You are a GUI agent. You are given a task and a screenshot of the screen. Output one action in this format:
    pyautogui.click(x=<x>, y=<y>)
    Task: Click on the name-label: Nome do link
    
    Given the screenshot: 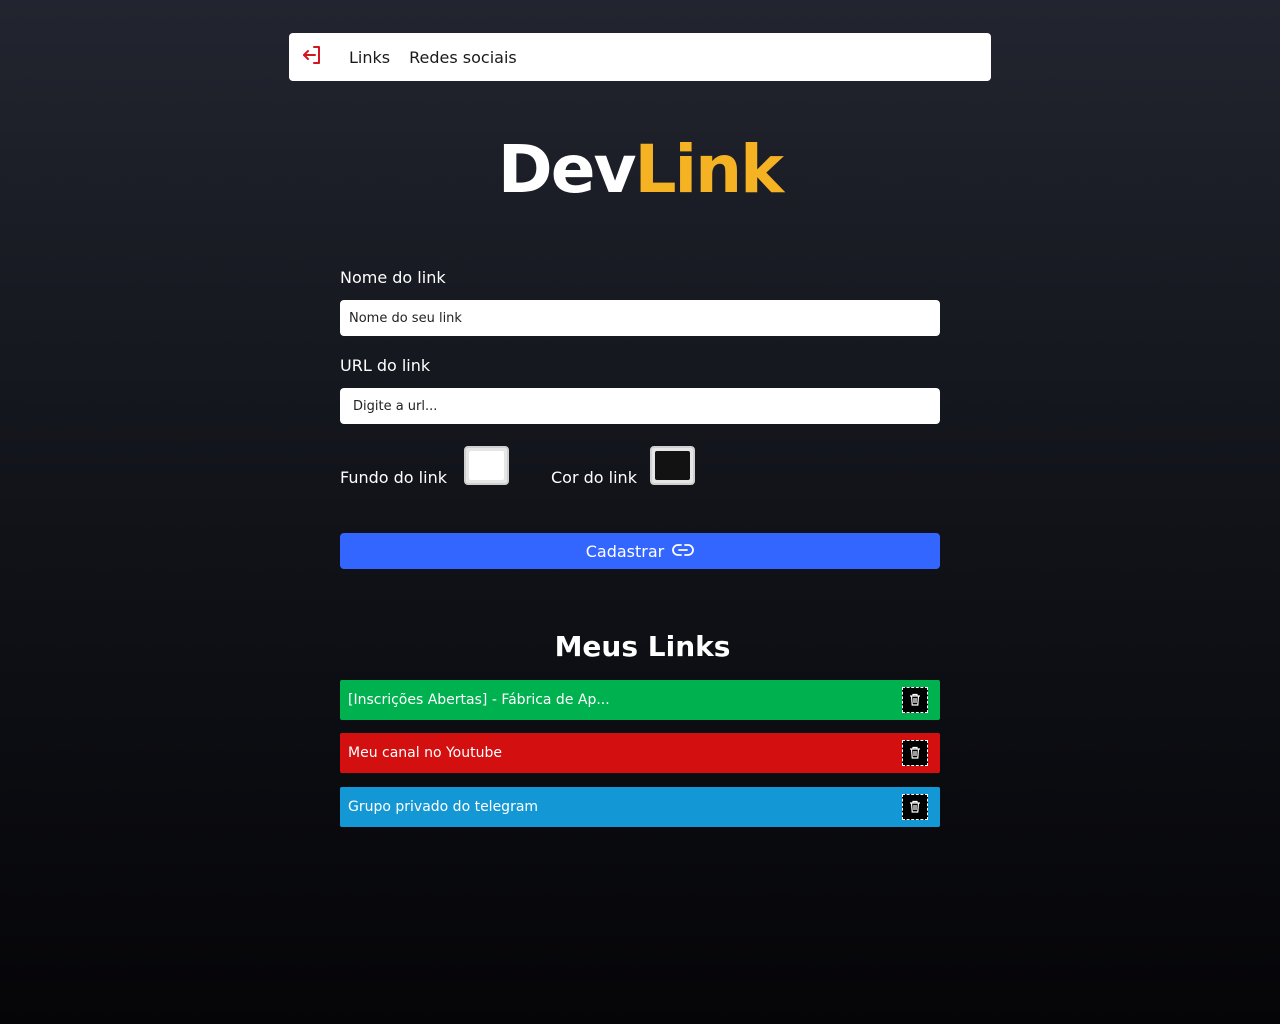 What is the action you would take?
    pyautogui.click(x=393, y=277)
    